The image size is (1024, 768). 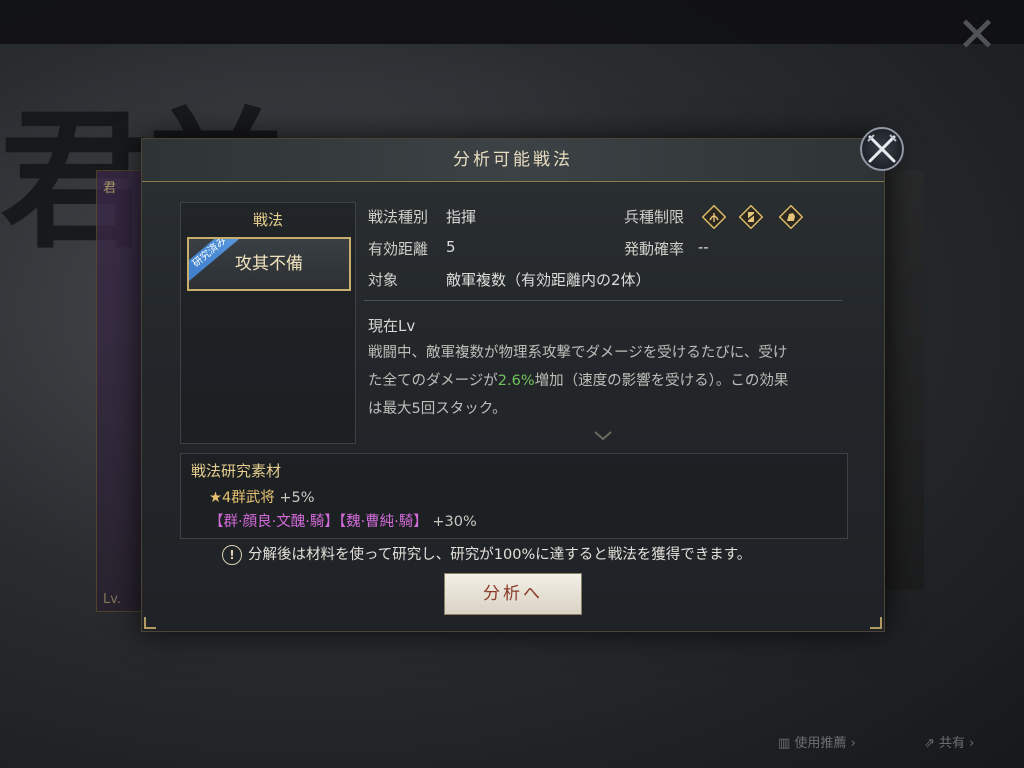 I want to click on notice-text: 分解後は材料を使って研究し、研究が100%に達すると戦法を獲得できます。, so click(x=500, y=555).